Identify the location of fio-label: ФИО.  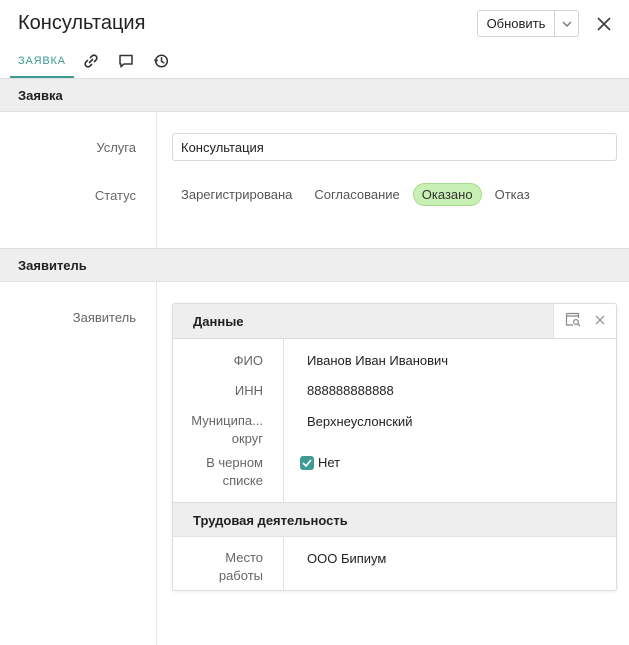
(248, 360).